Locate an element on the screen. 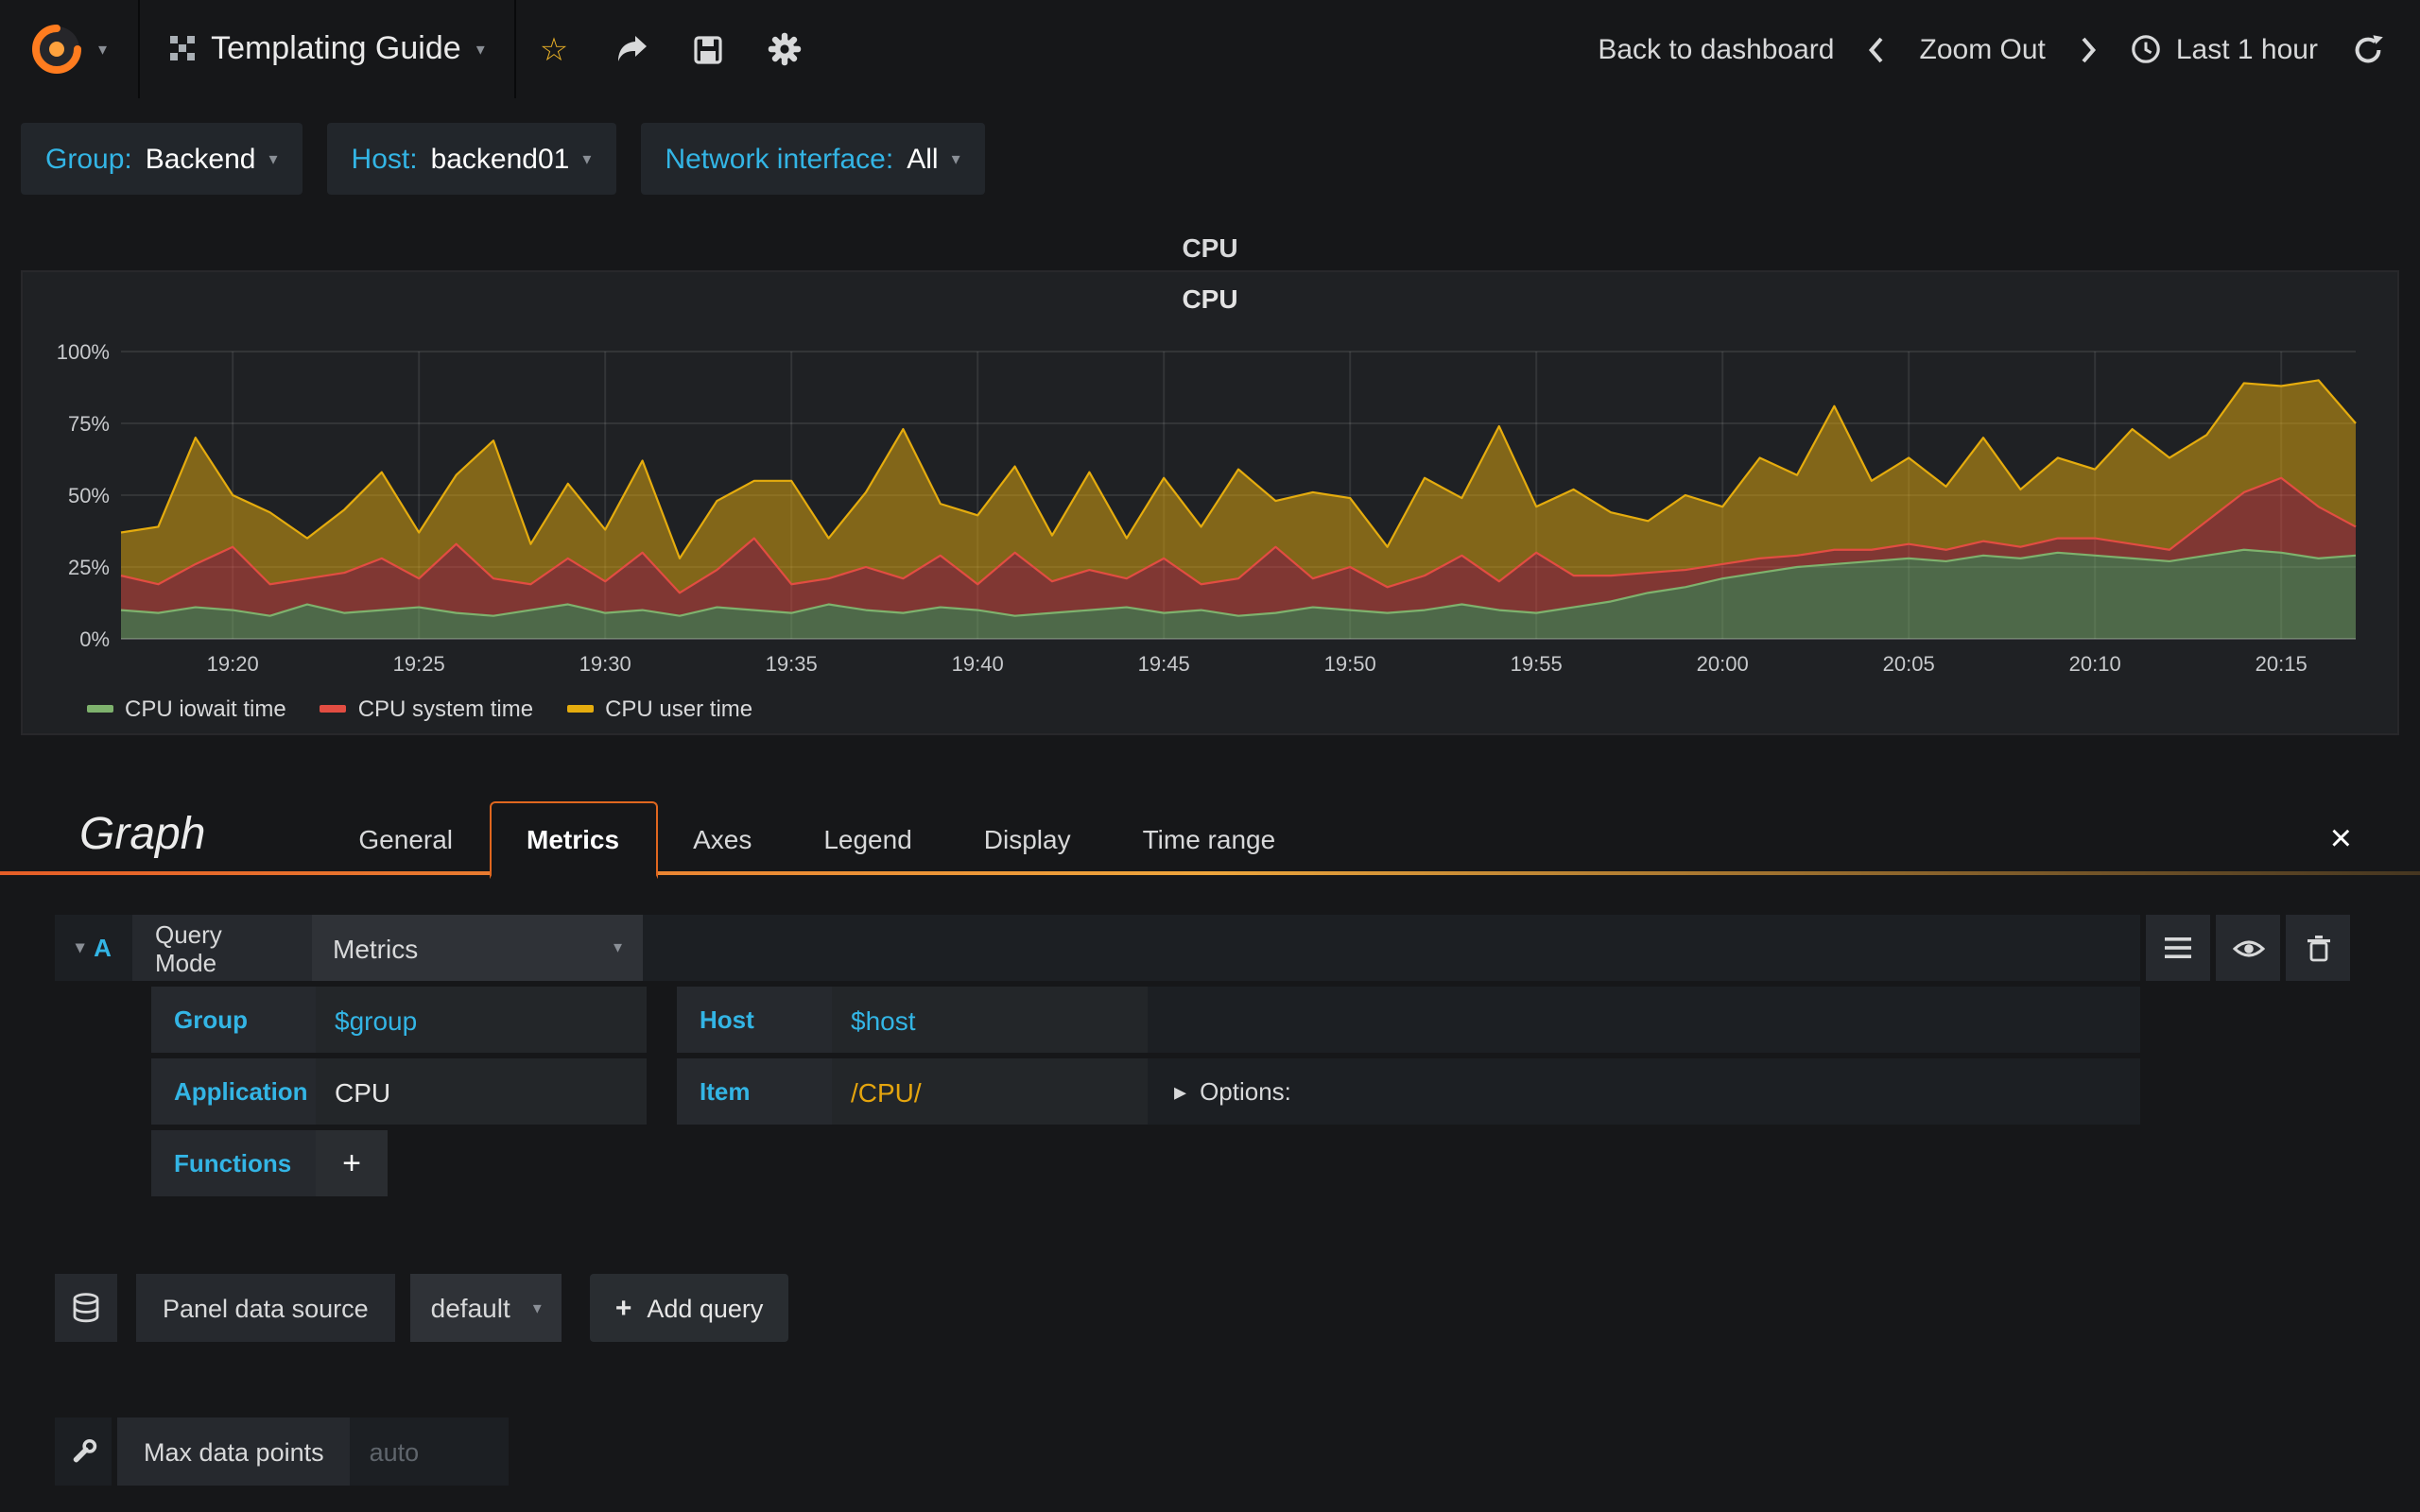 This screenshot has height=1512, width=2420. host-label: Host is located at coordinates (754, 1020).